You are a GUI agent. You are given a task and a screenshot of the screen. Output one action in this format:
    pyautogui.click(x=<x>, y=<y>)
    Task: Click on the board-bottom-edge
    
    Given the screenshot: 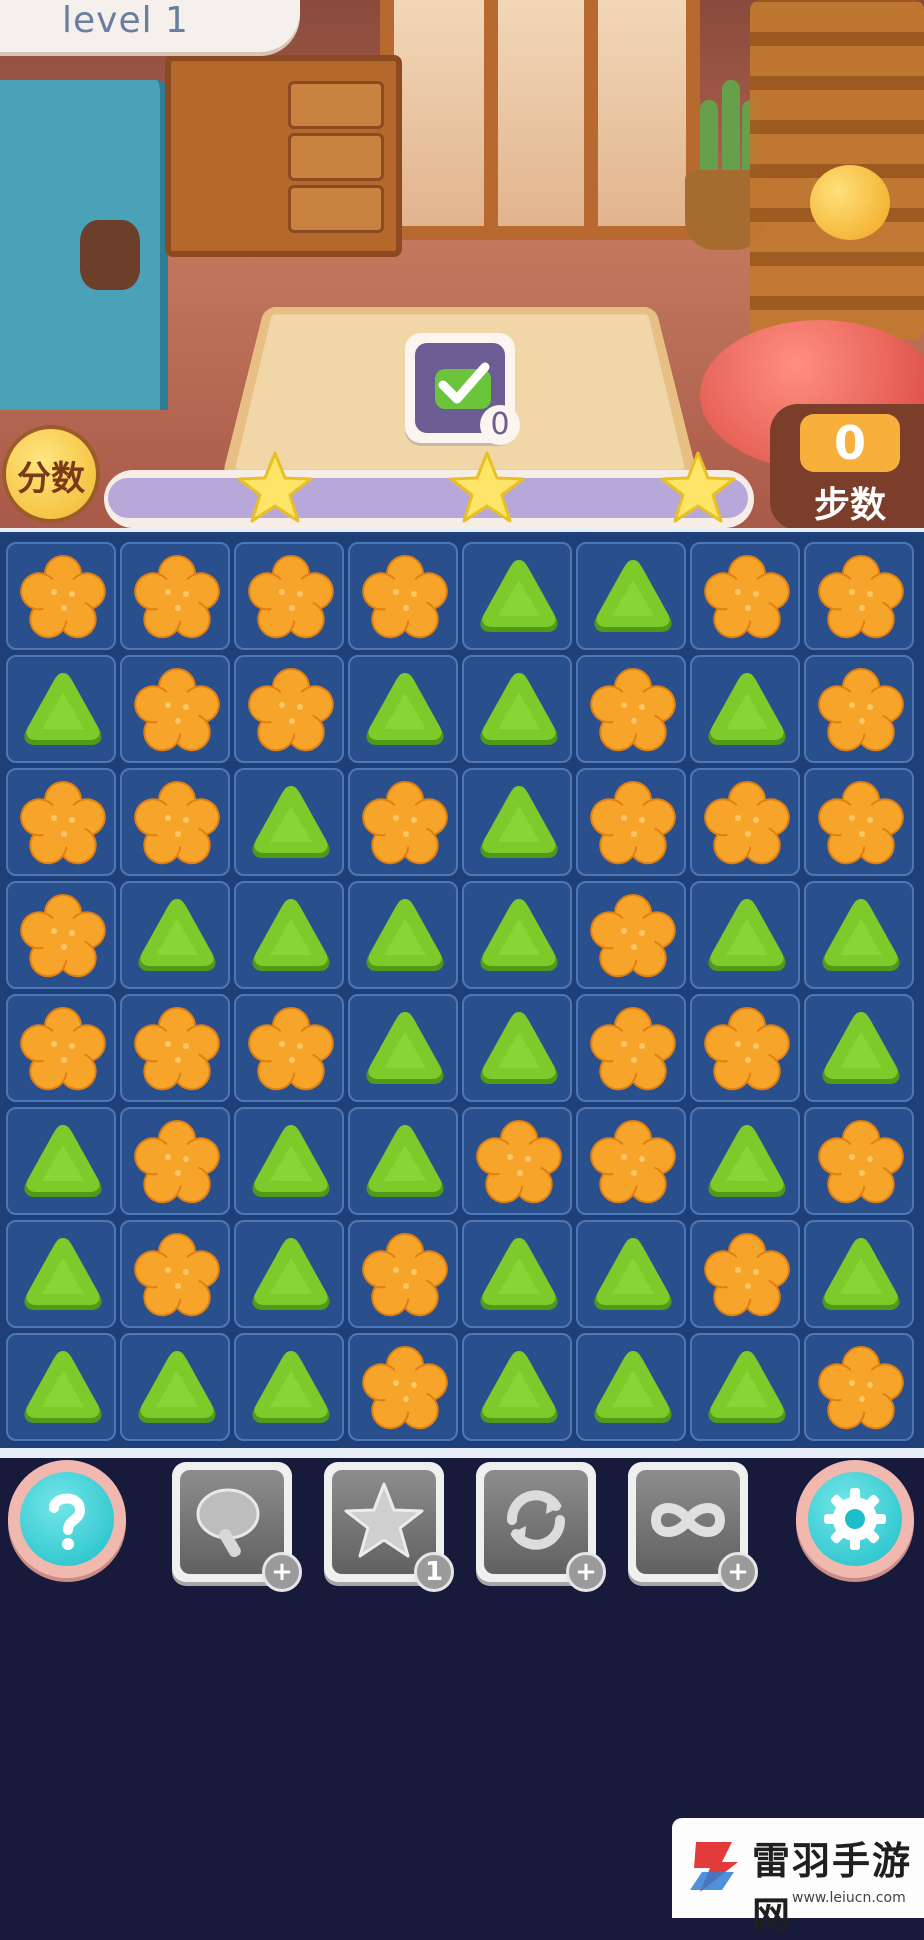 What is the action you would take?
    pyautogui.click(x=462, y=1453)
    